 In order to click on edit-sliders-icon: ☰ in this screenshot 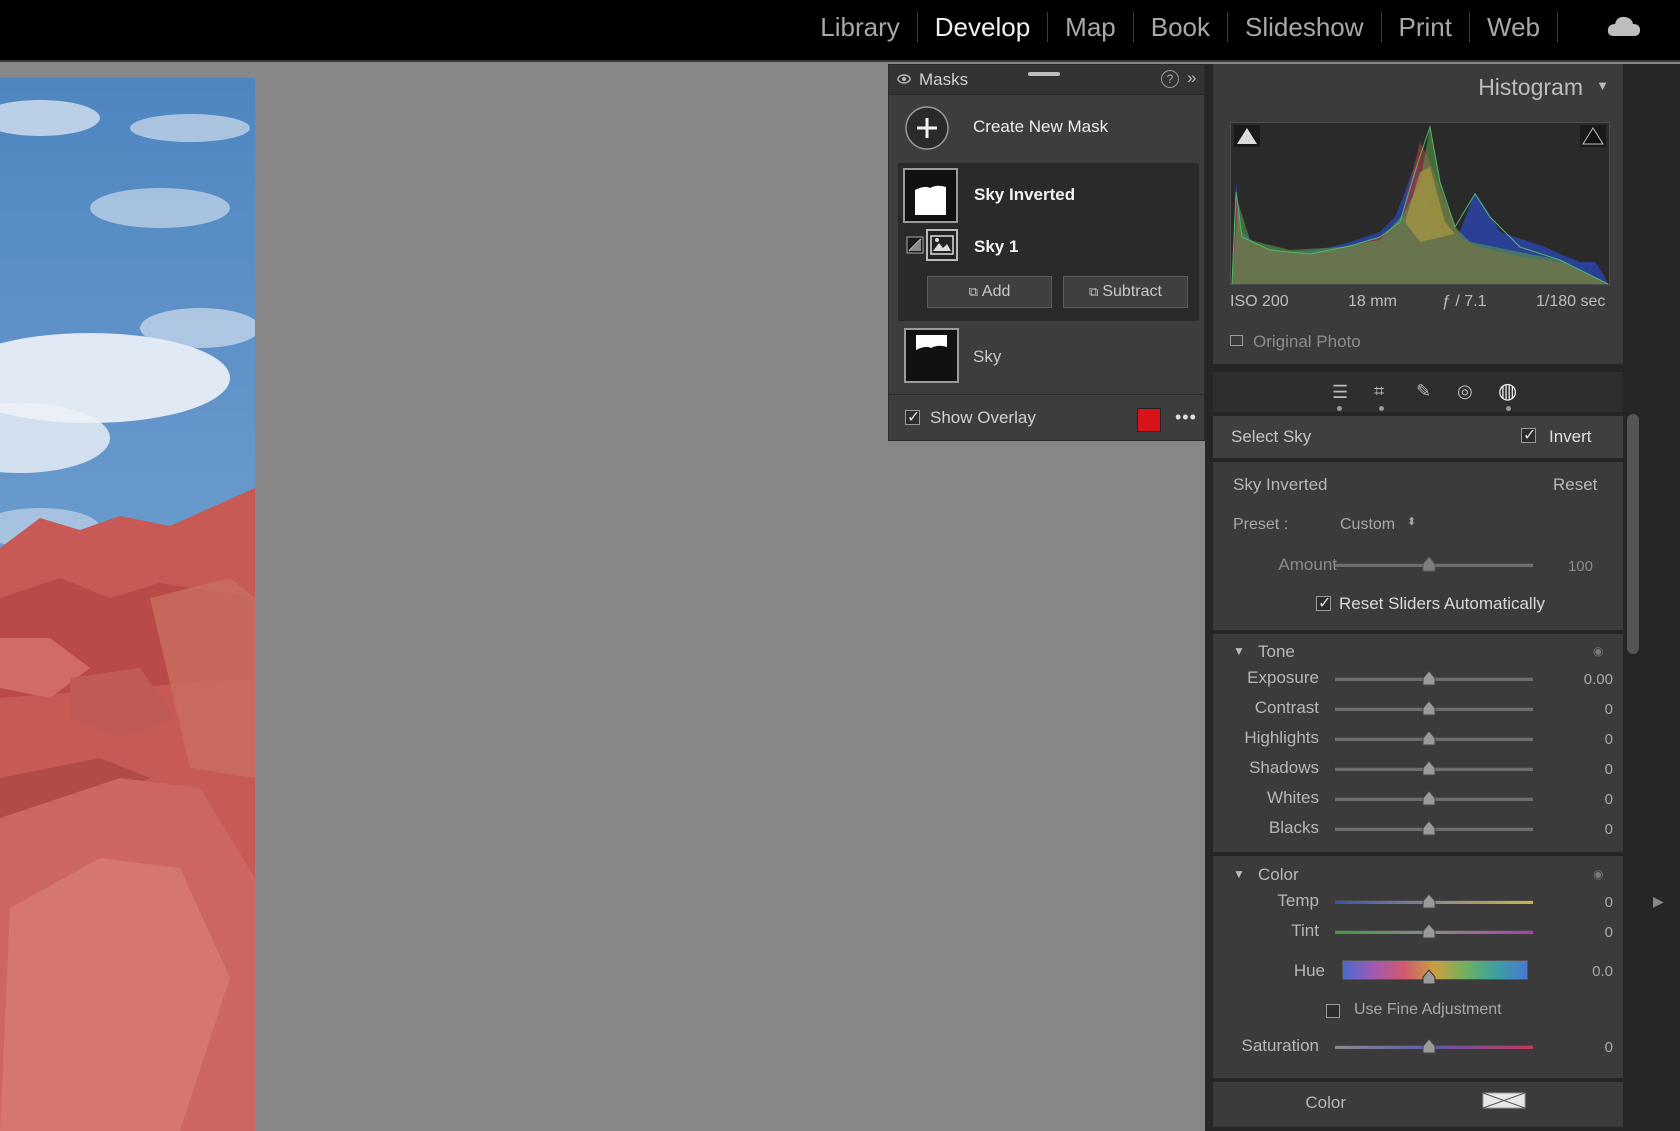, I will do `click(1340, 392)`.